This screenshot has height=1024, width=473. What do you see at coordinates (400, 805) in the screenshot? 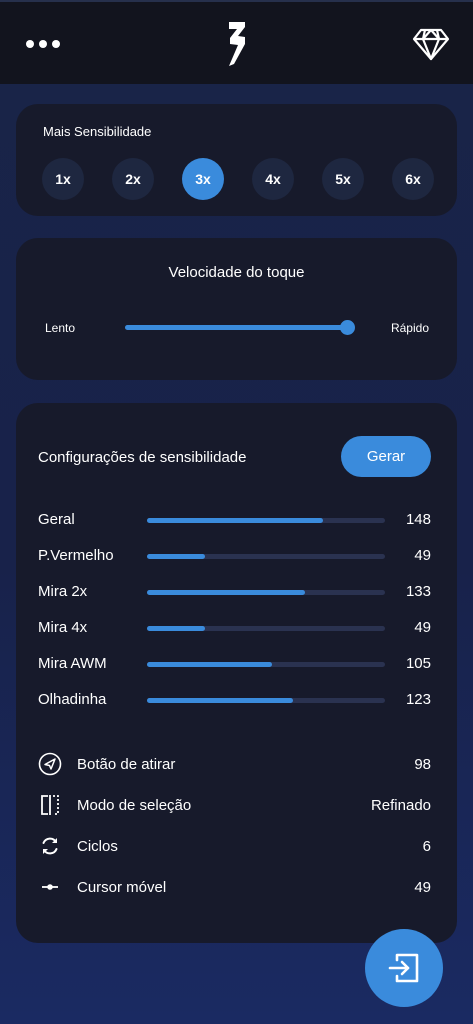
I see `option-value: Refinado` at bounding box center [400, 805].